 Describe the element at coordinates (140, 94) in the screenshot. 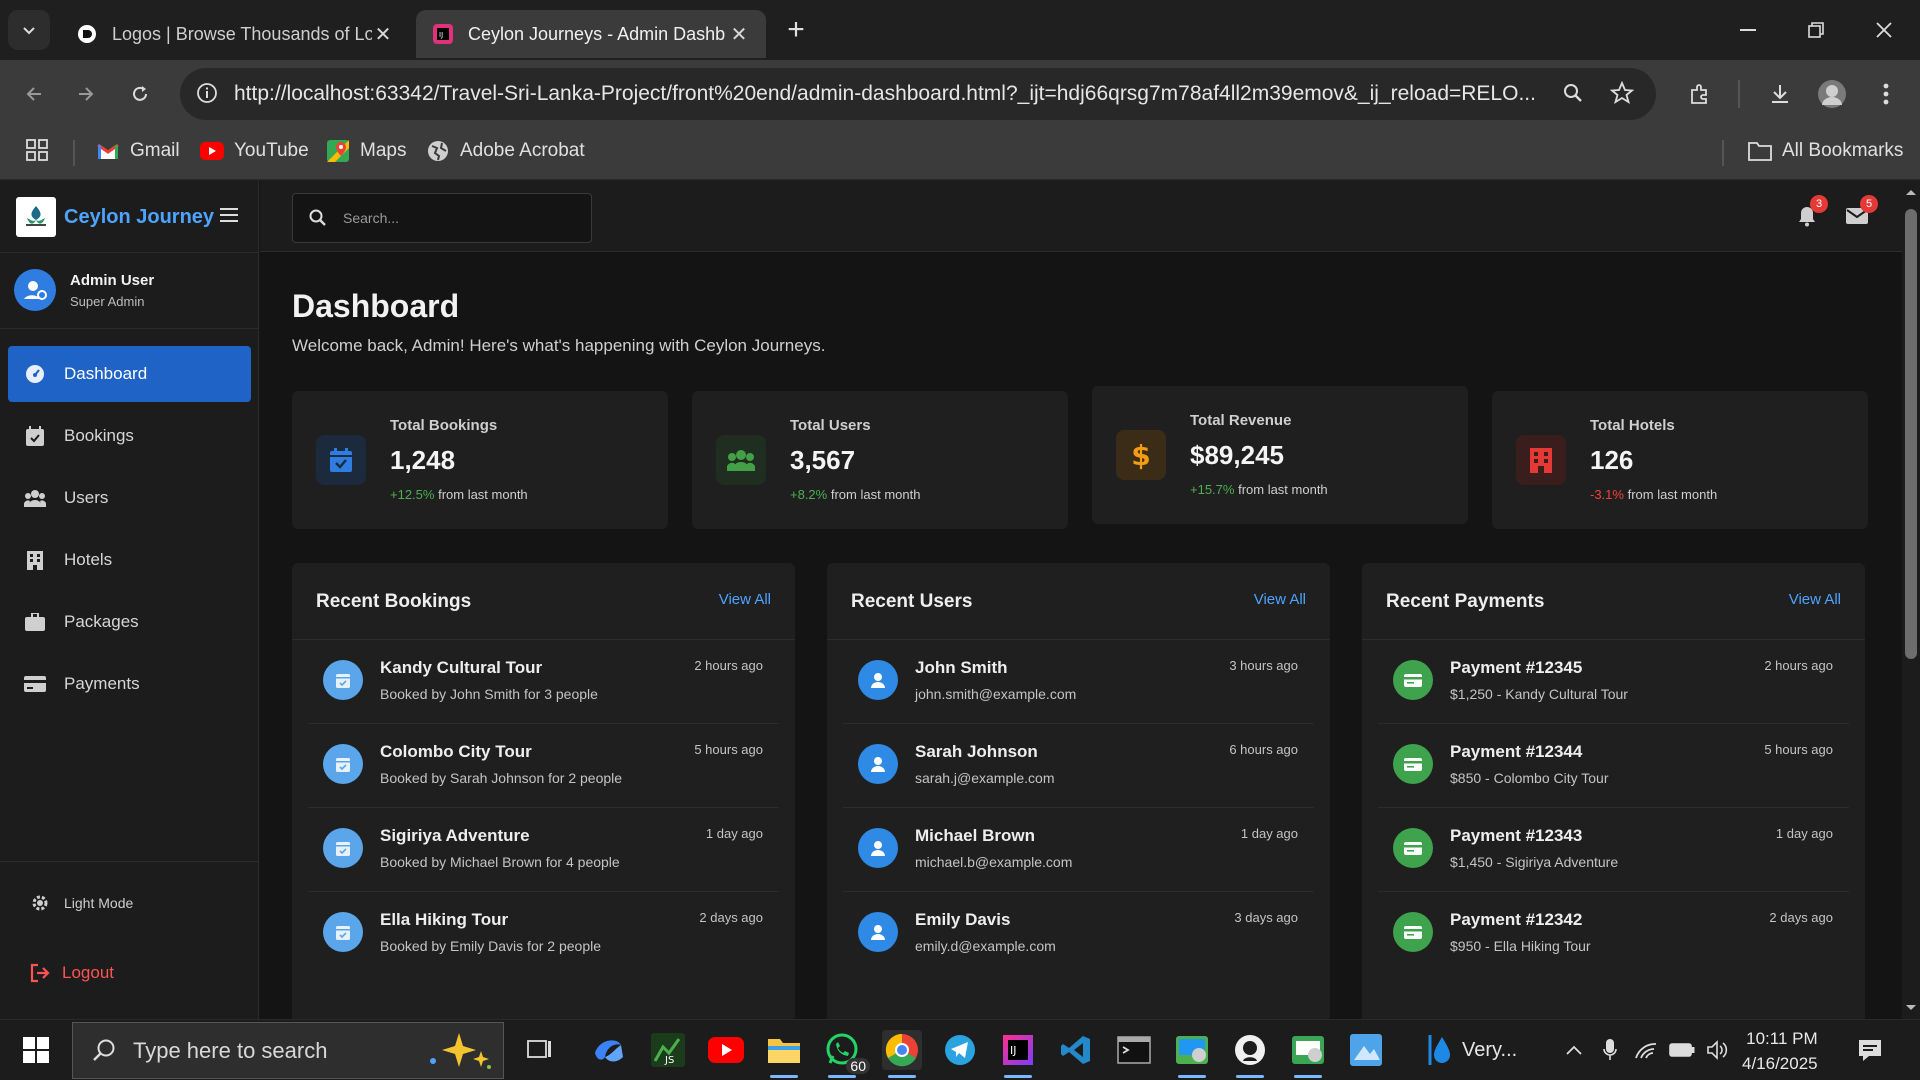

I see `reload-button` at that location.